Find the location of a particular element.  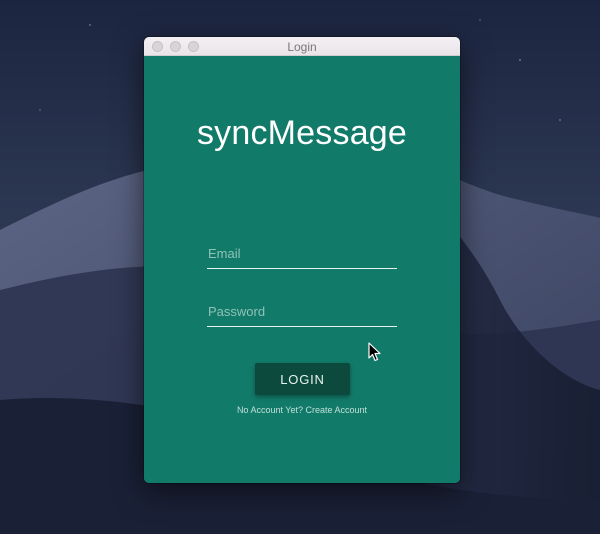

create-account-link: Create Account is located at coordinates (337, 410).